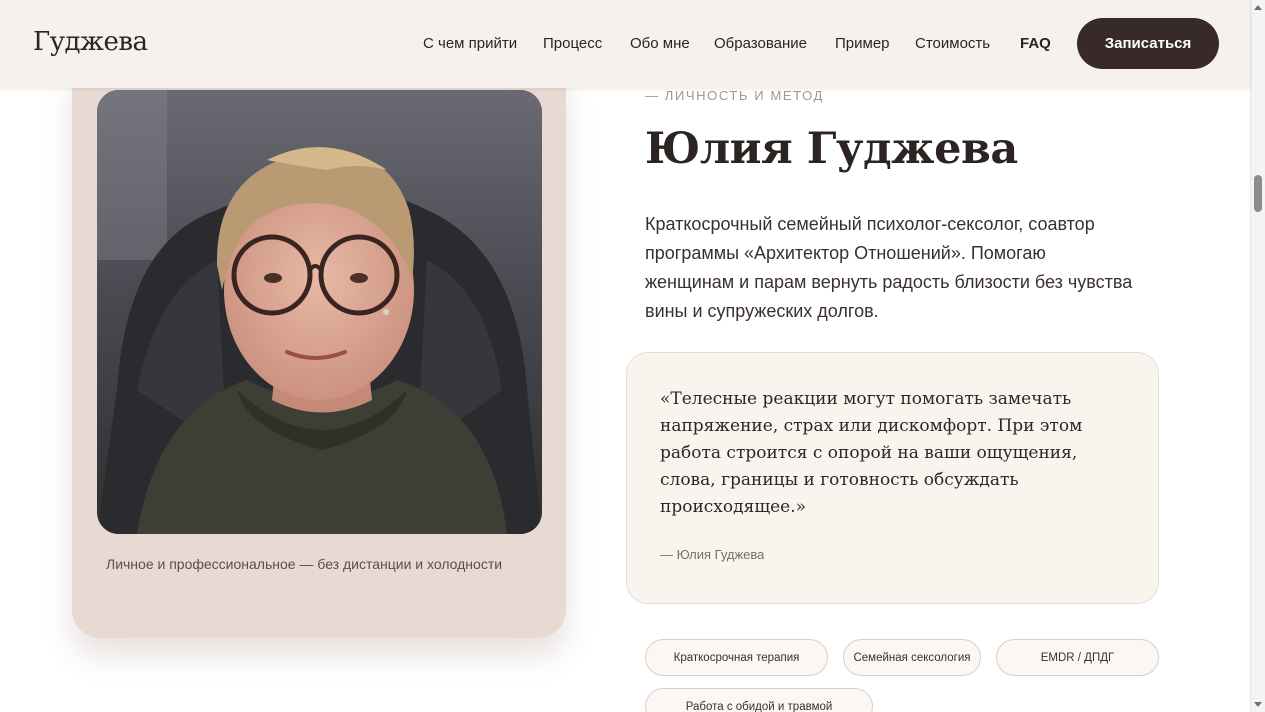 The width and height of the screenshot is (1265, 712). Describe the element at coordinates (760, 43) in the screenshot. I see `nav-item-education: Образование` at that location.